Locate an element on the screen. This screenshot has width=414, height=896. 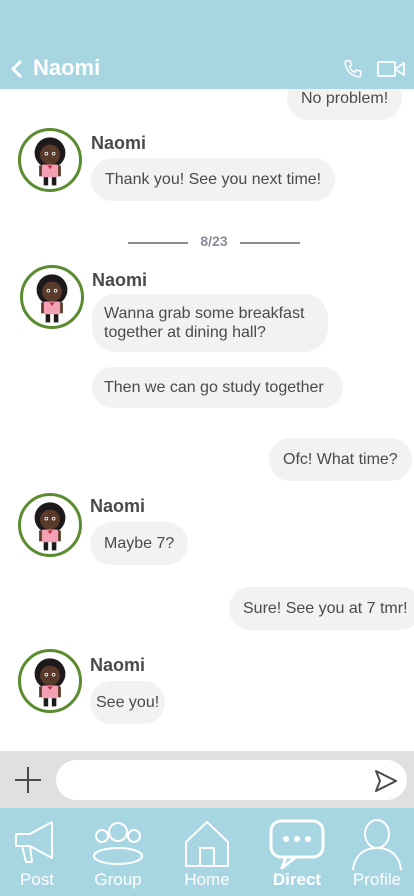
tab-group: Group is located at coordinates (118, 852).